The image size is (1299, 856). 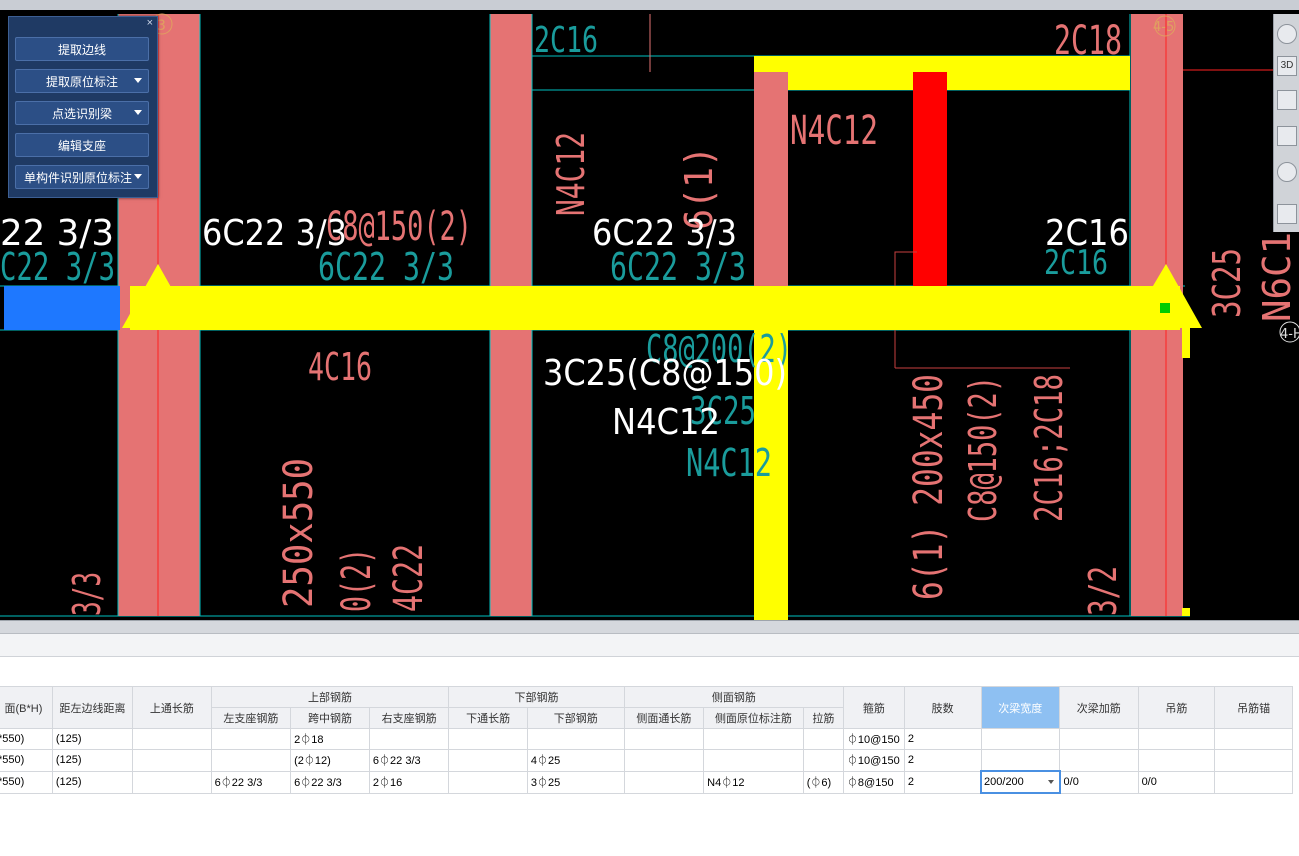 What do you see at coordinates (753, 718) in the screenshot?
I see `col-header: 侧面原位标注筋` at bounding box center [753, 718].